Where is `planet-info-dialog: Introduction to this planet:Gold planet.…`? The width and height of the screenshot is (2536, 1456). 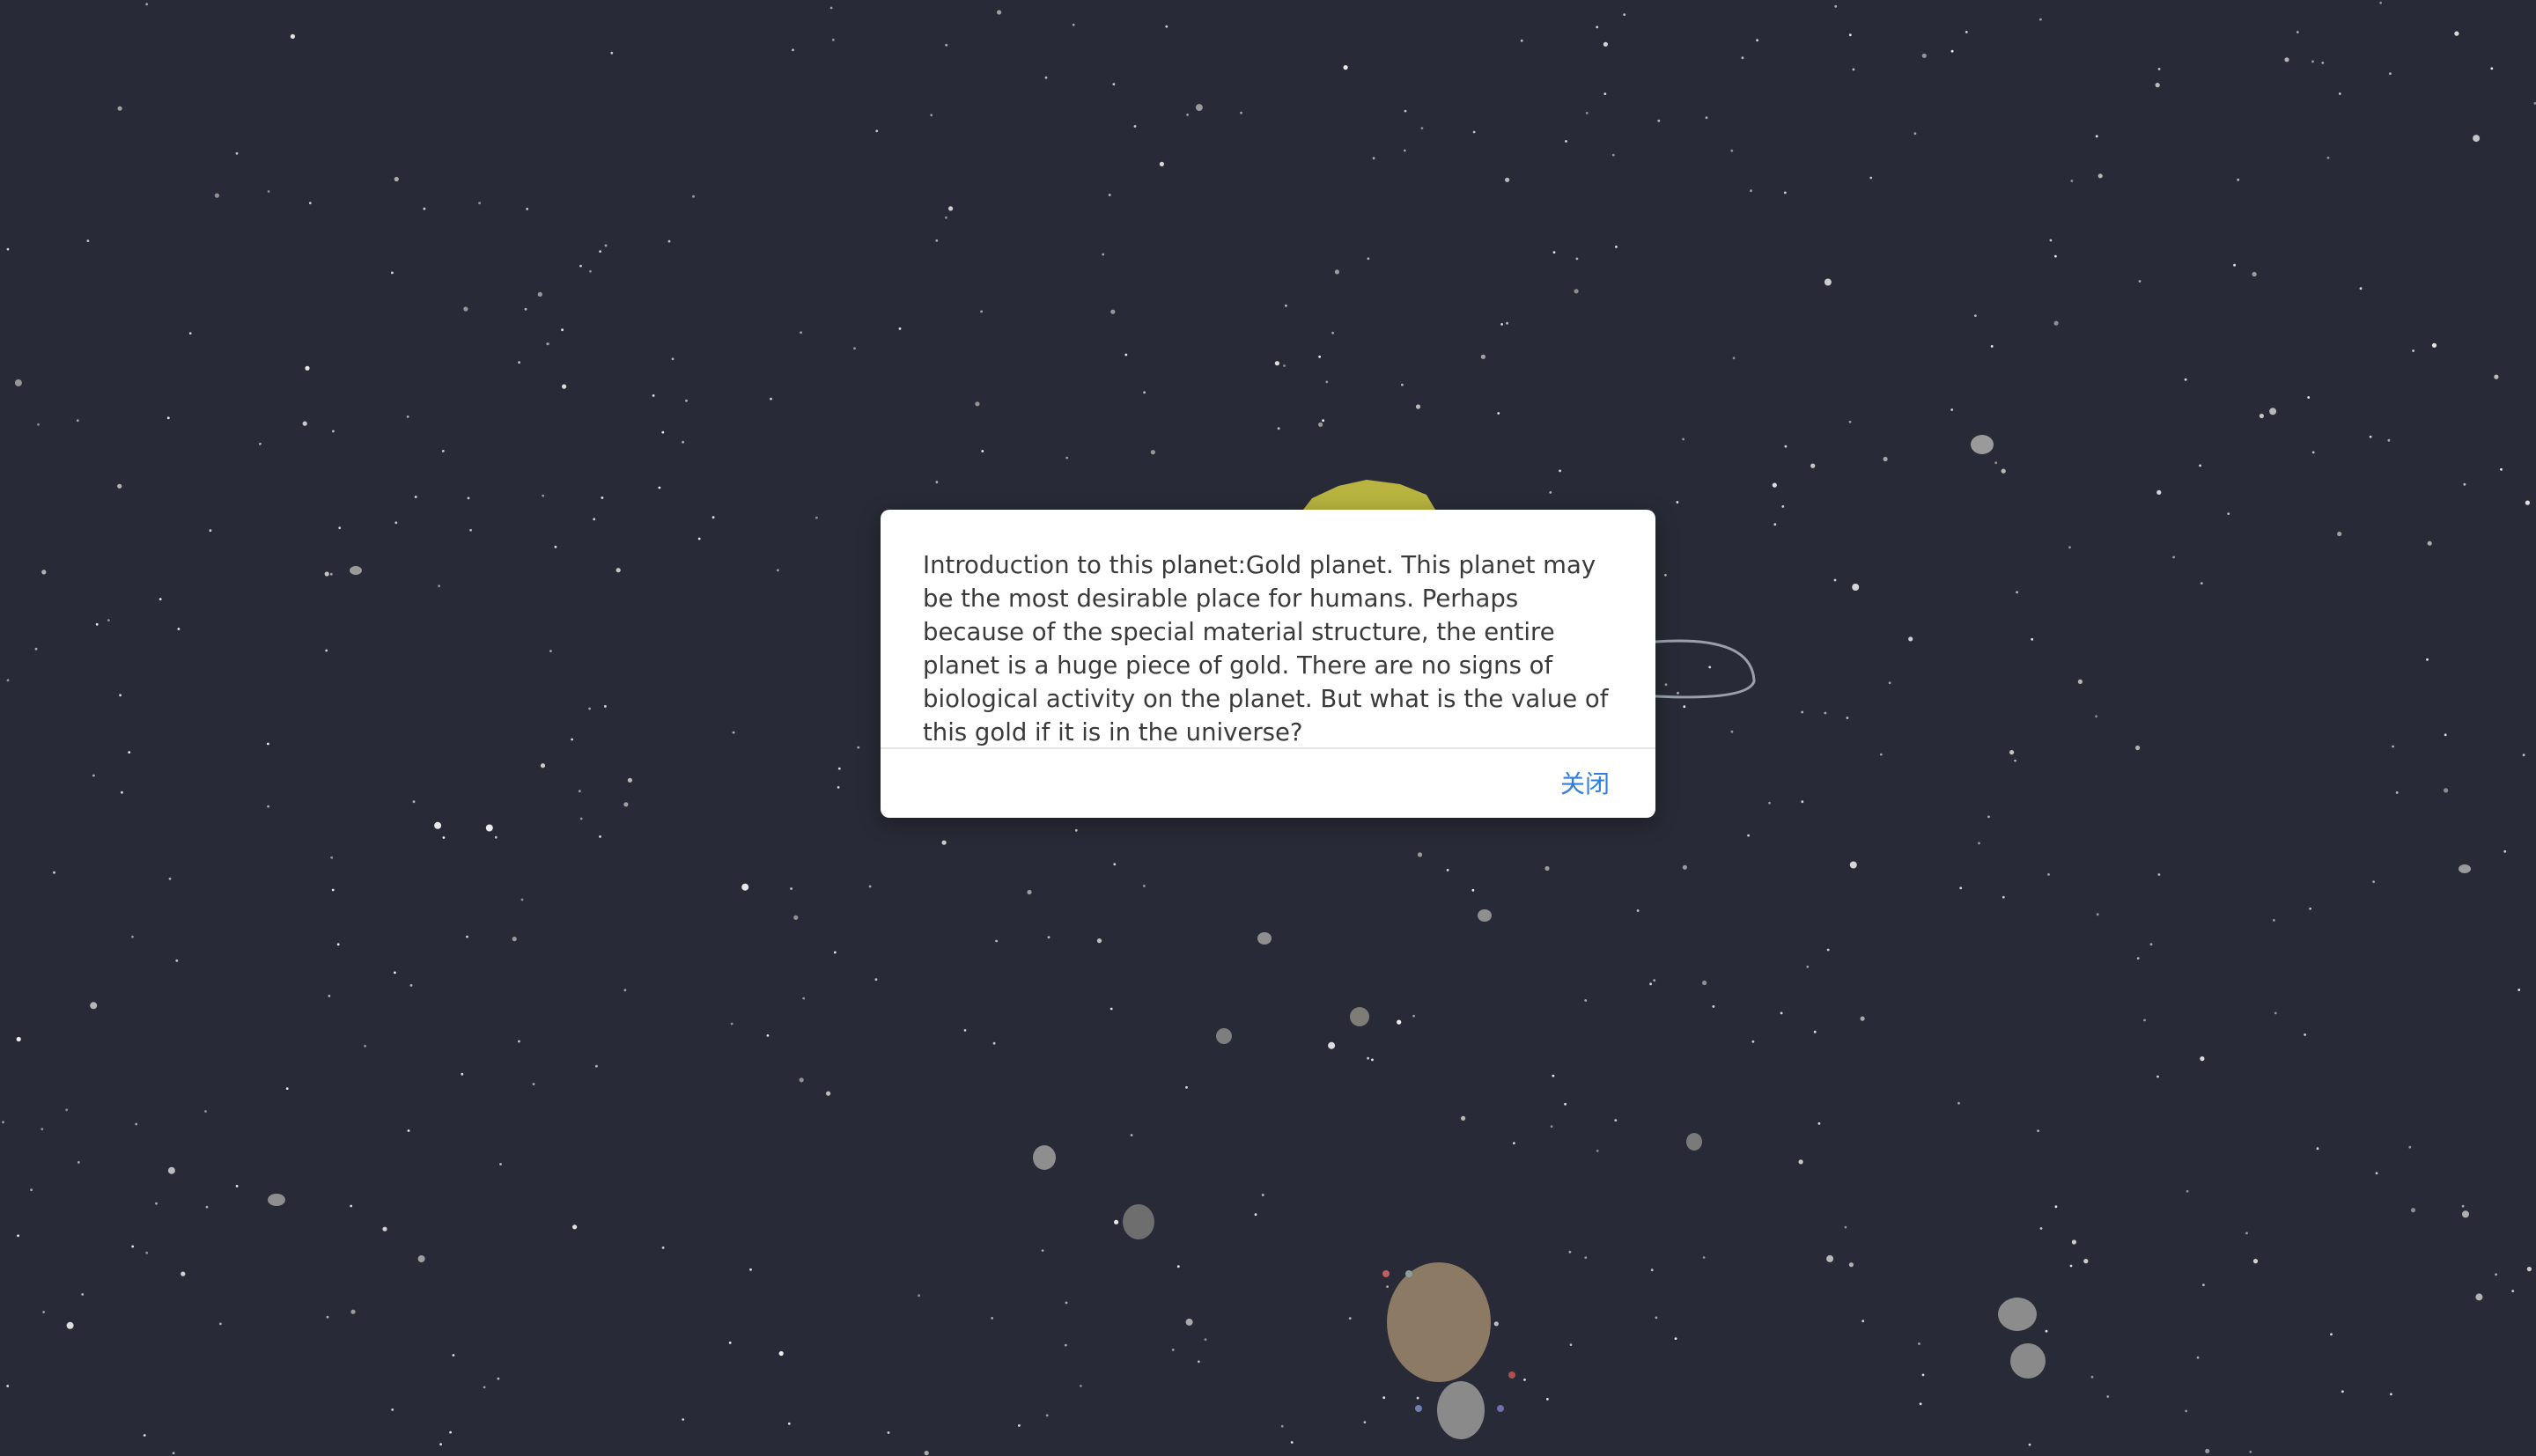 planet-info-dialog: Introduction to this planet:Gold planet.… is located at coordinates (1268, 664).